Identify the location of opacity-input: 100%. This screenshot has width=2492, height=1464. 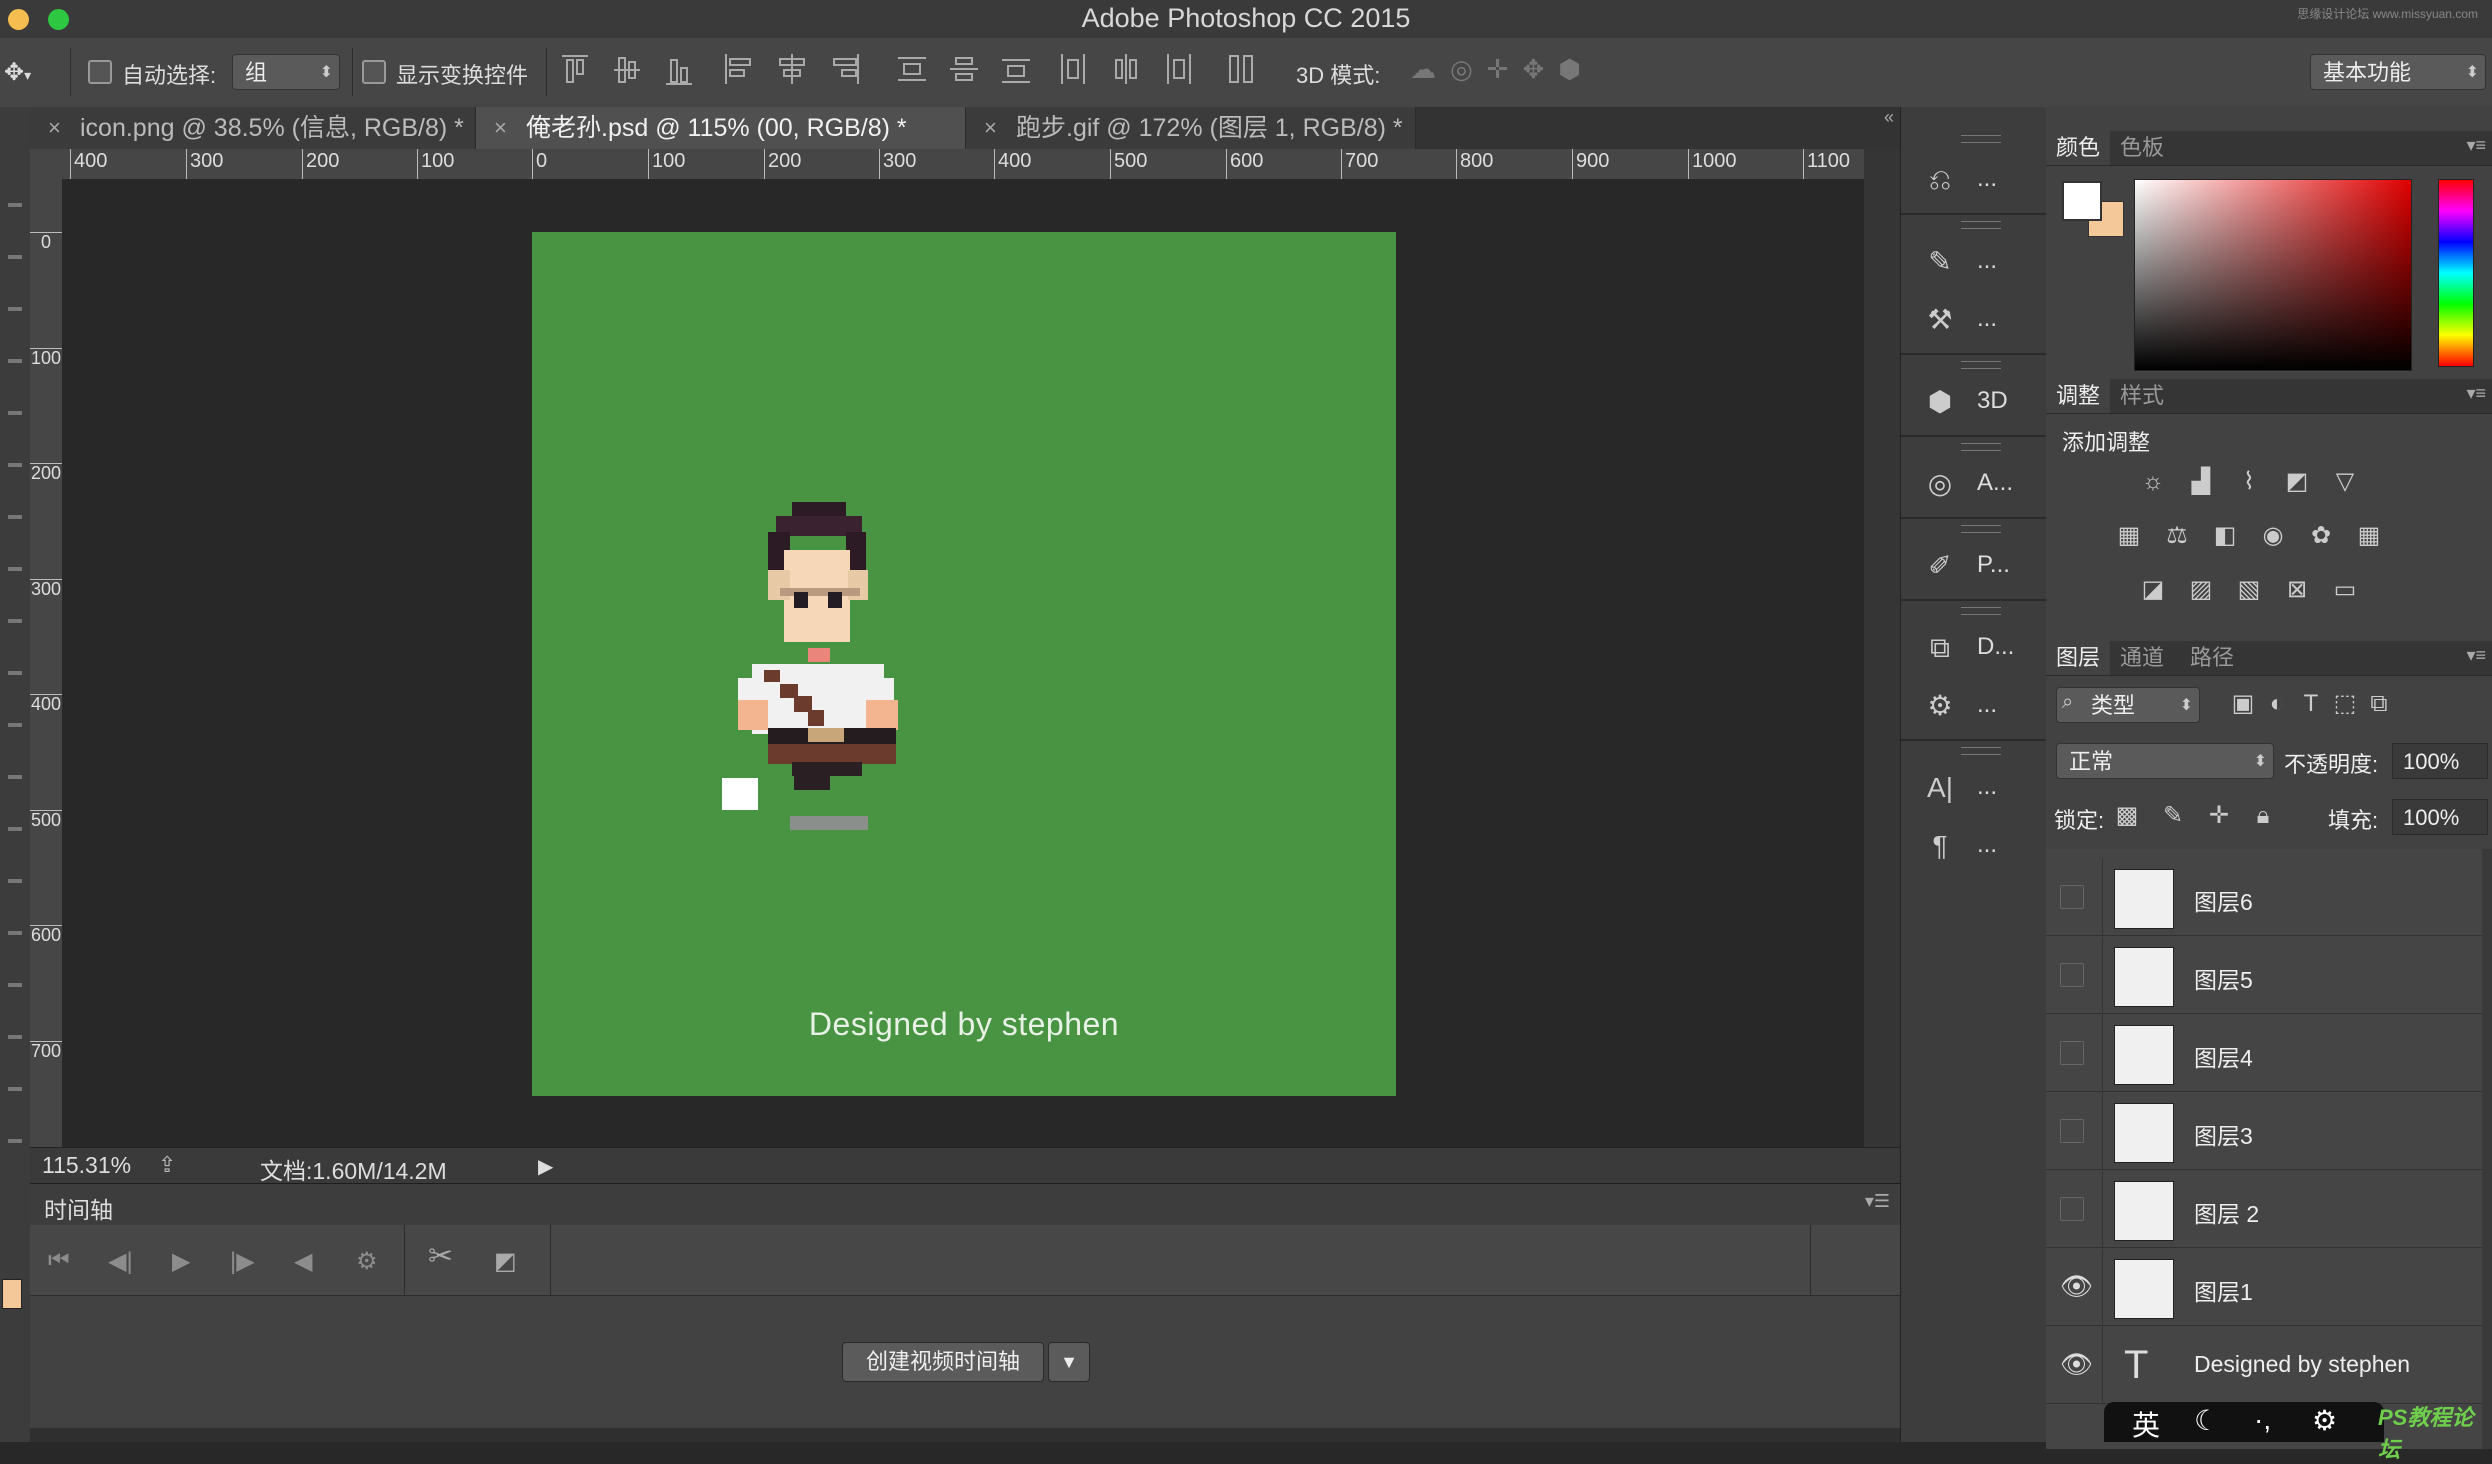
(2440, 761).